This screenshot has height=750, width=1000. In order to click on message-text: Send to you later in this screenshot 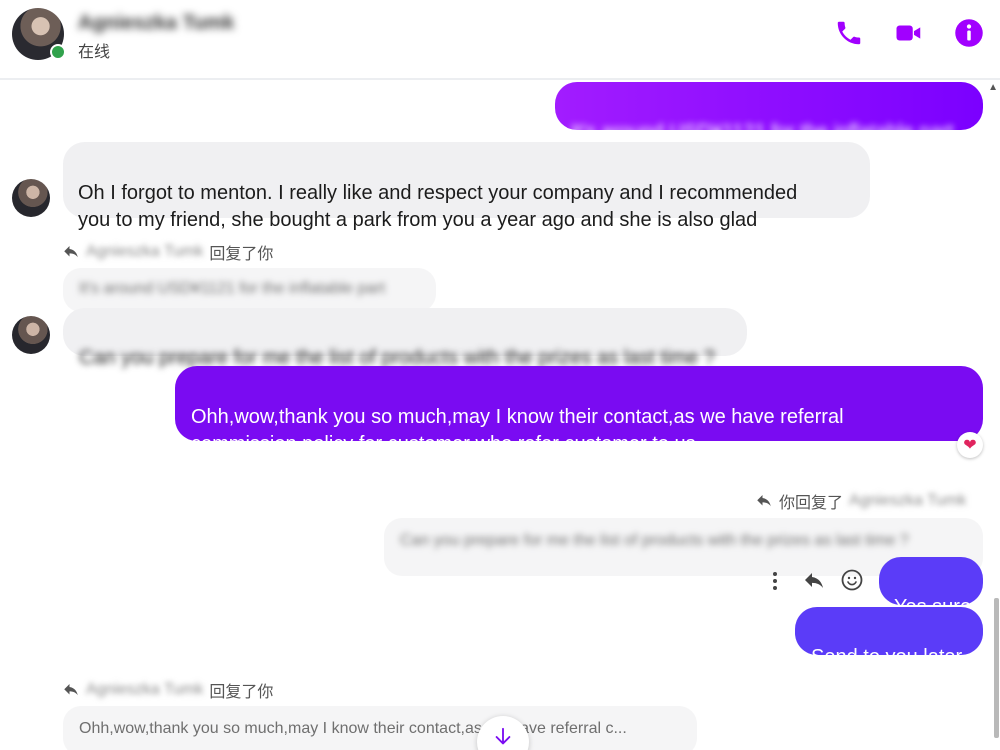, I will do `click(887, 657)`.